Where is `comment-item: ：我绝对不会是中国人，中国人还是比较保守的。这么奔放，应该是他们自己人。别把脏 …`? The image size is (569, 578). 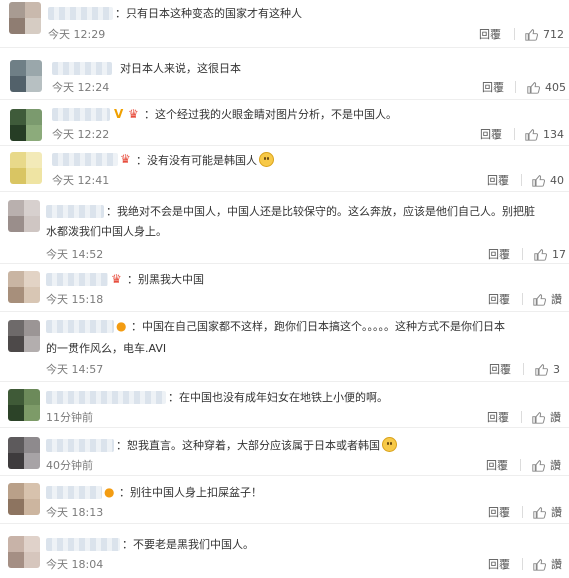
comment-item: ：我绝对不会是中国人，中国人还是比较保守的。这么奔放，应该是他们自己人。别把脏 … is located at coordinates (284, 228).